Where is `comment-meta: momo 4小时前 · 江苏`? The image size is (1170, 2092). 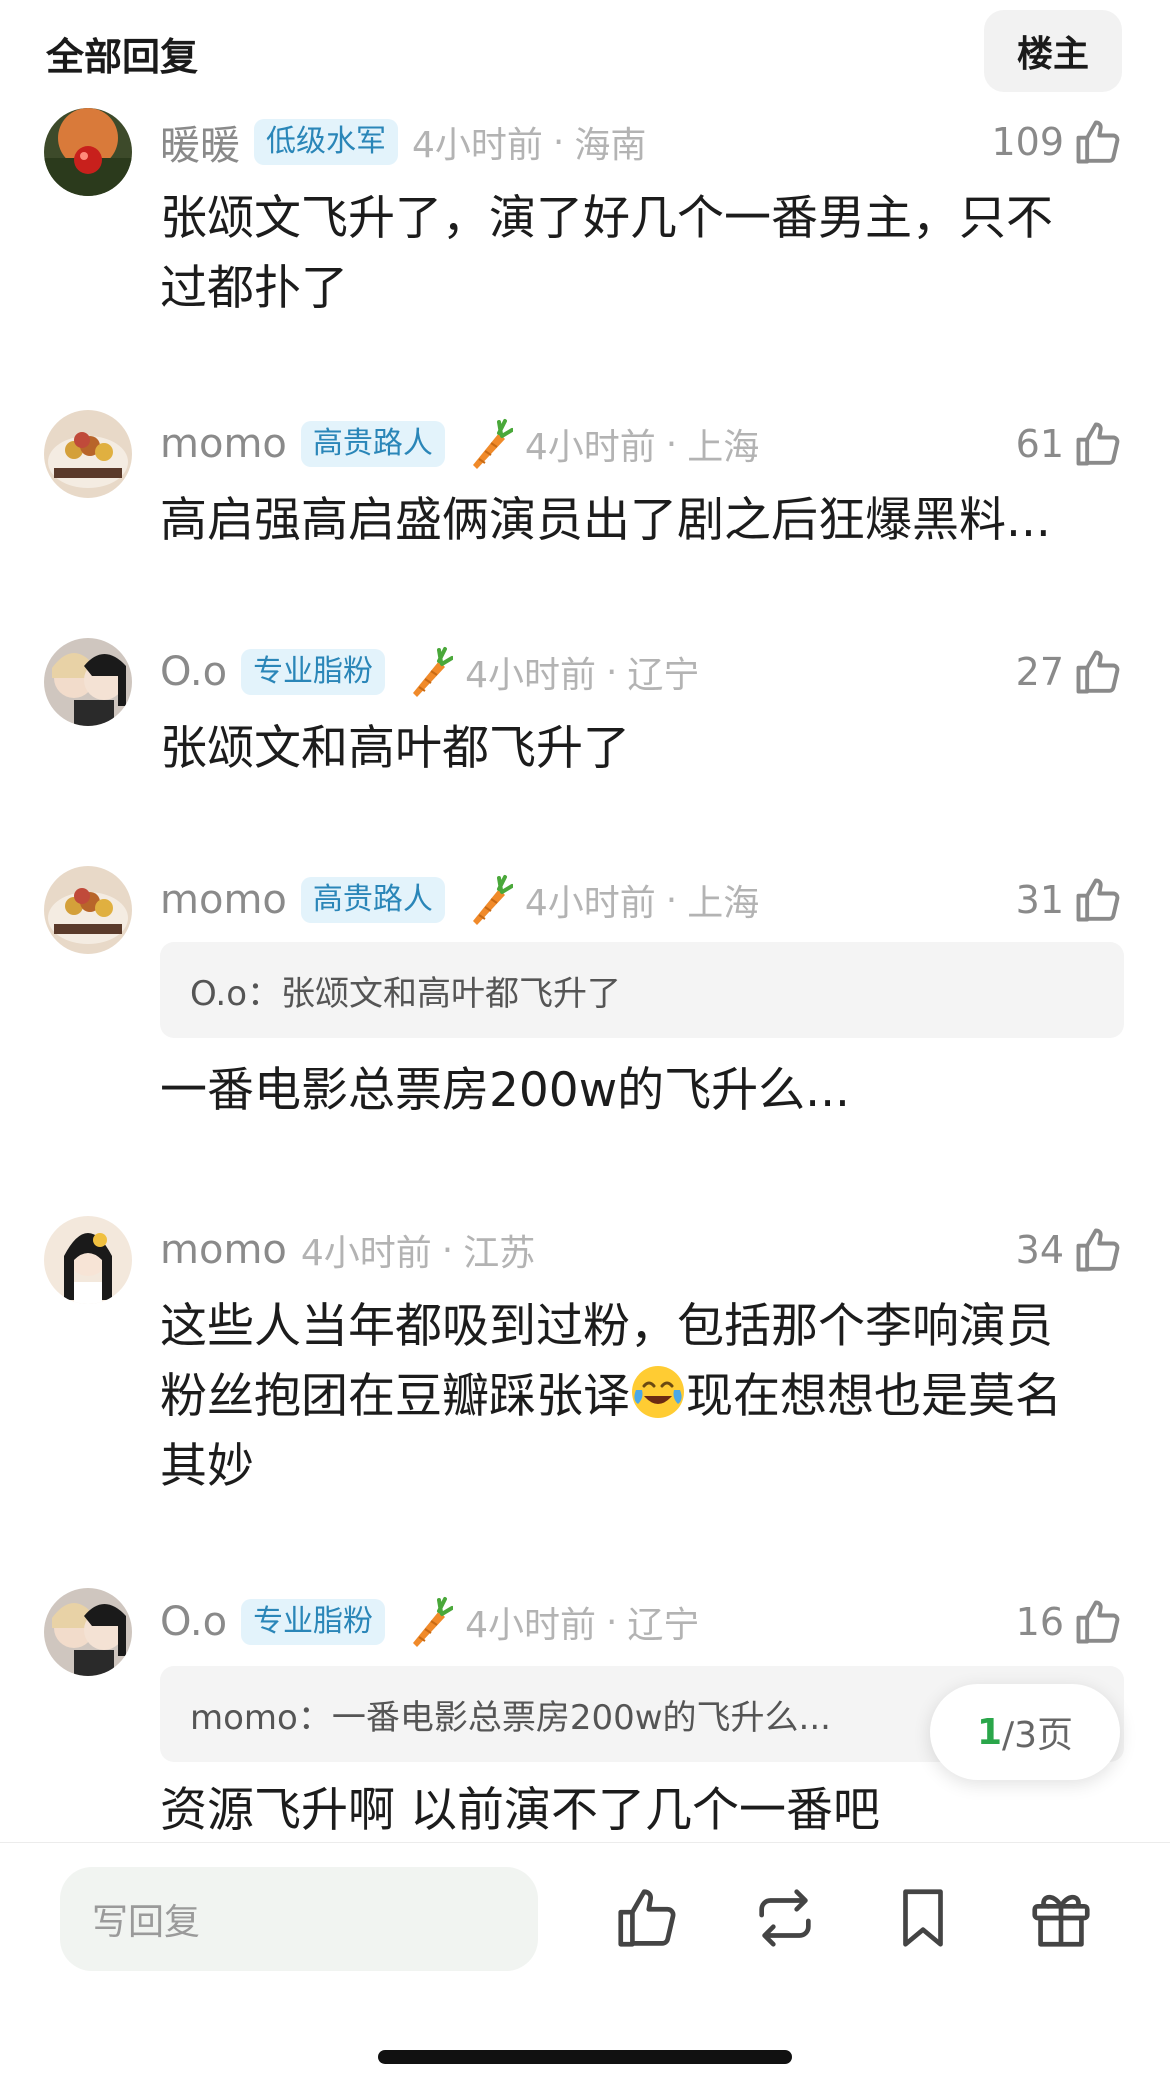
comment-meta: momo 4小时前 · 江苏 is located at coordinates (347, 1250).